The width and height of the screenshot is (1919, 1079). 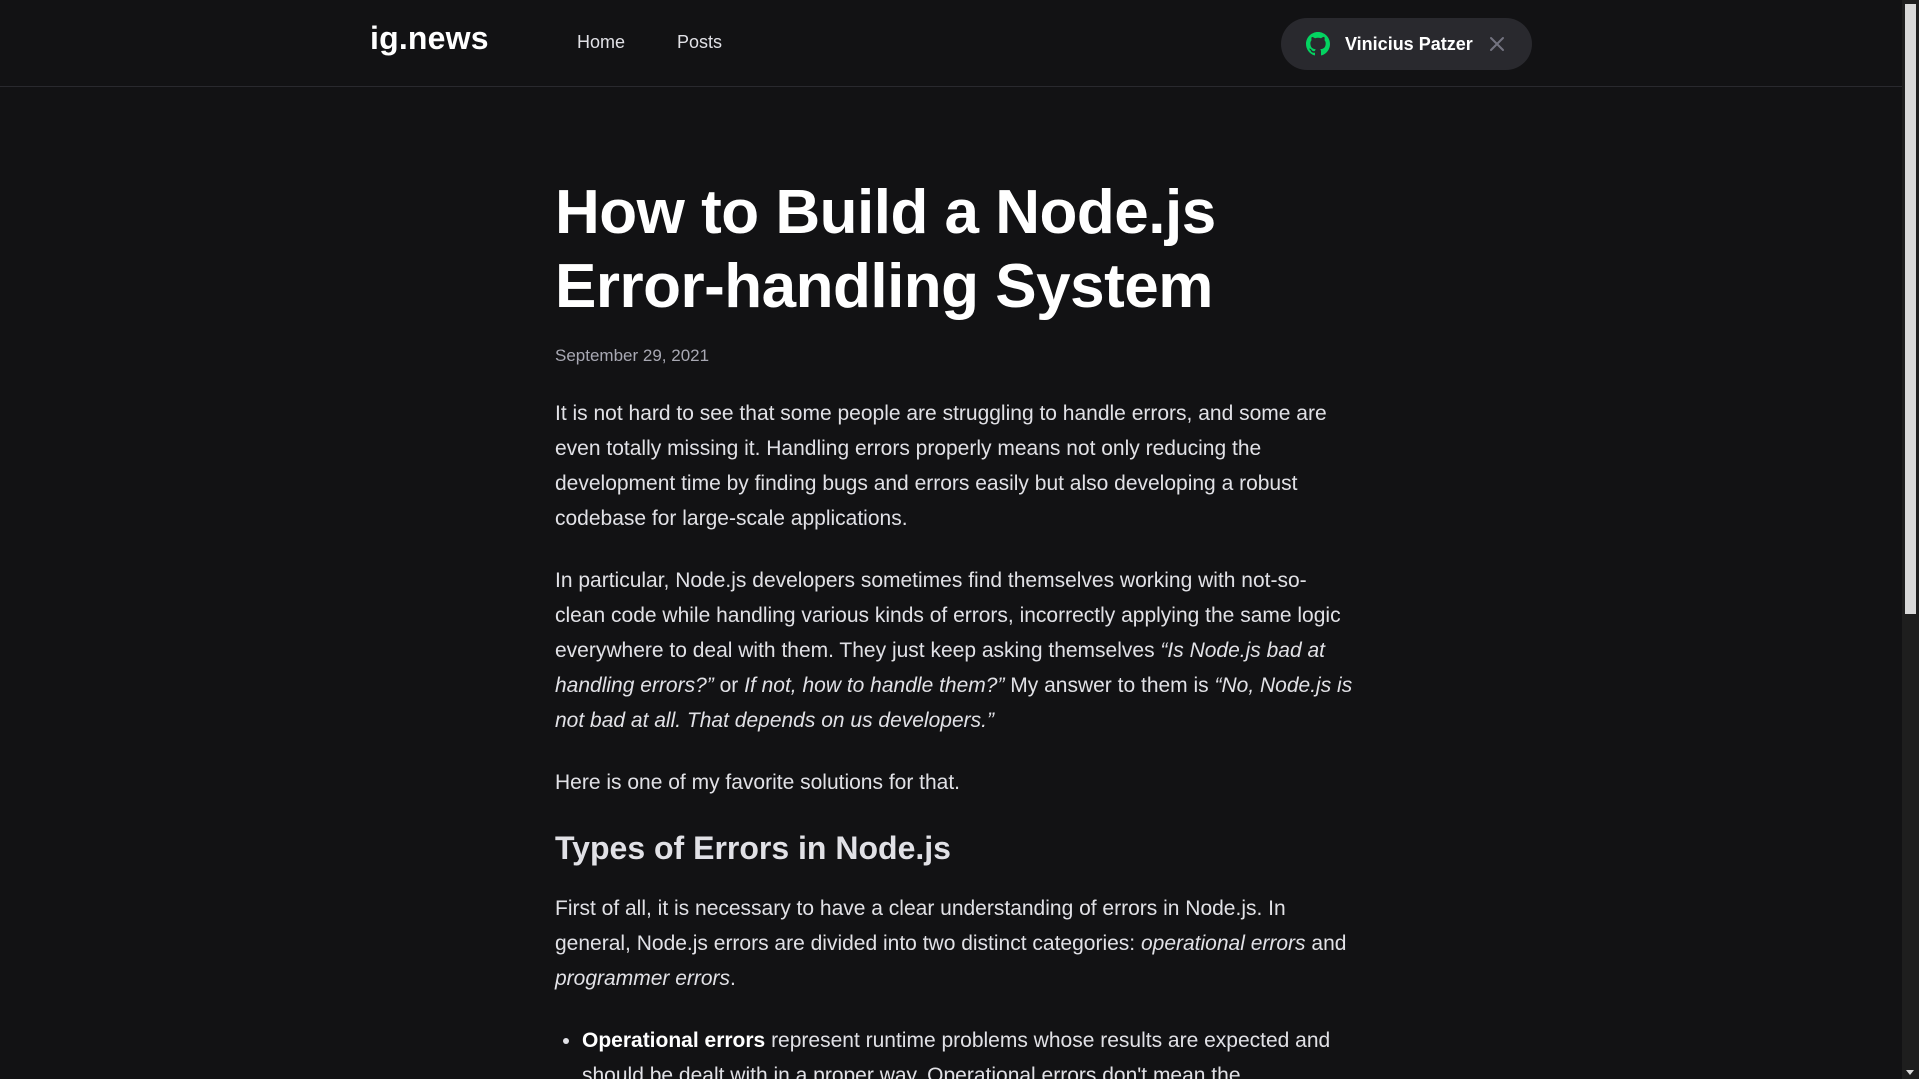 I want to click on github-icon, so click(x=1318, y=44).